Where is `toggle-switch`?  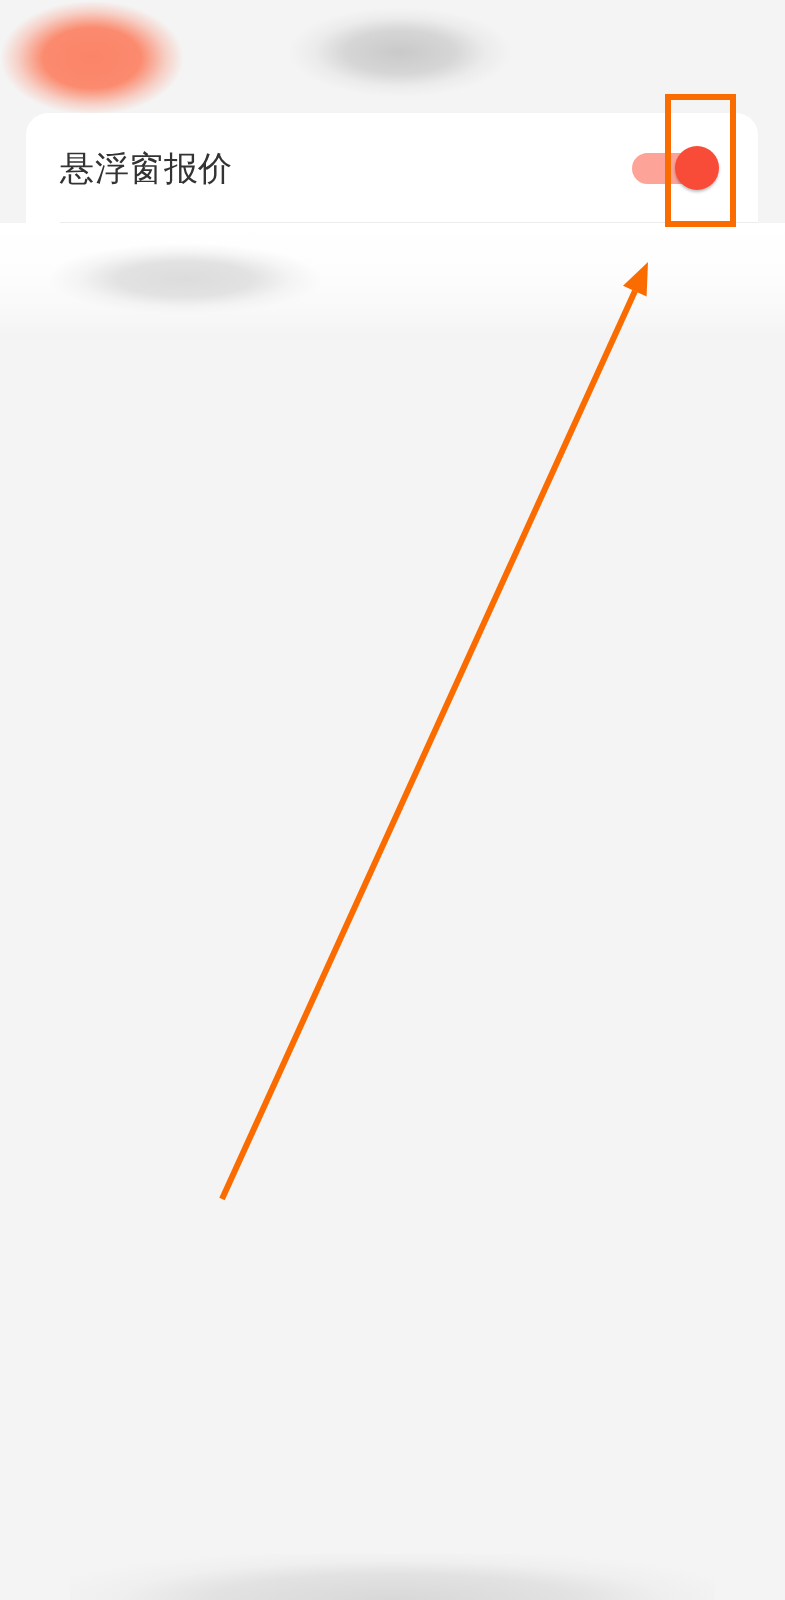
toggle-switch is located at coordinates (675, 167).